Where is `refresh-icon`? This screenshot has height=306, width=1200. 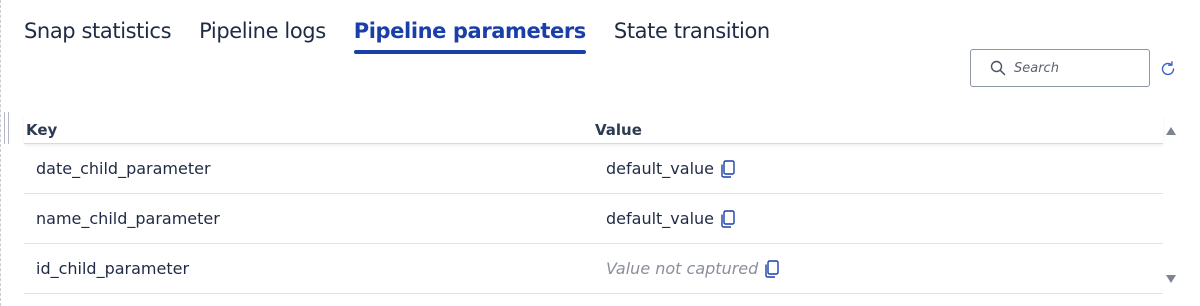
refresh-icon is located at coordinates (1168, 69).